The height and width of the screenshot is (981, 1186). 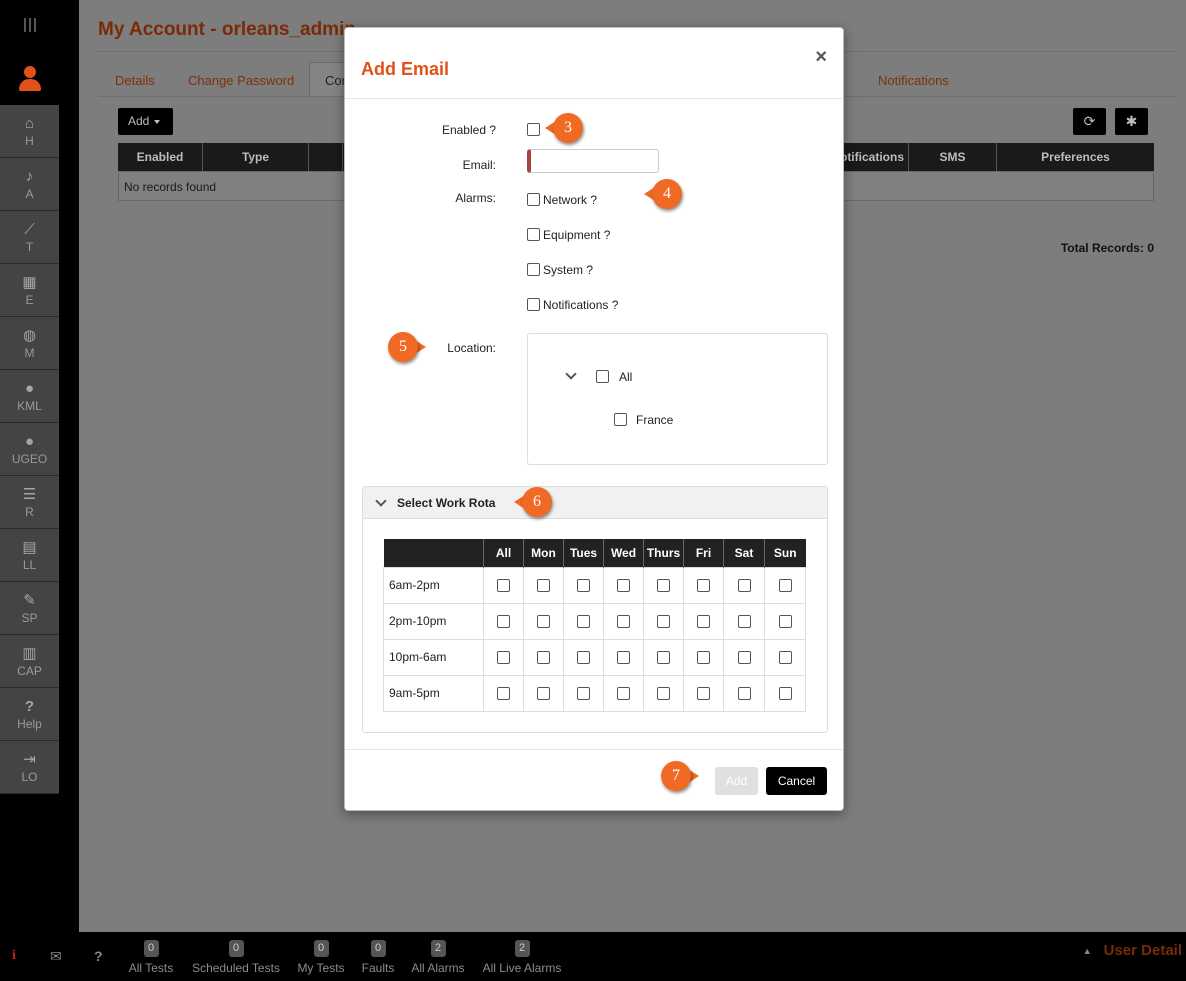 What do you see at coordinates (378, 957) in the screenshot?
I see `stat-faults: 0 Faults` at bounding box center [378, 957].